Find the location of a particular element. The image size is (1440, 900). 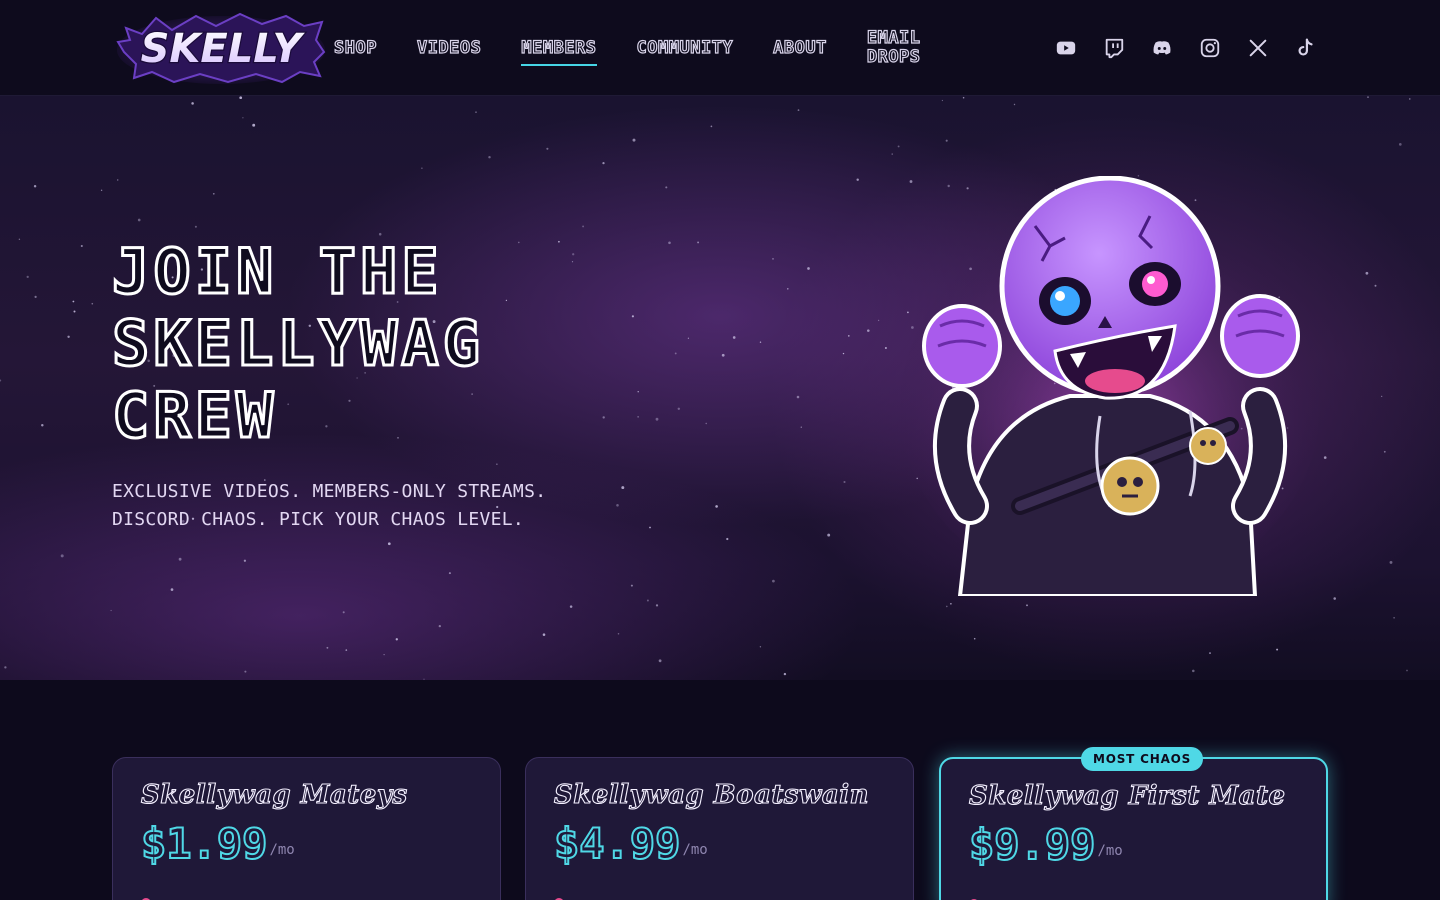

plan-name: Skellywag Boatswain is located at coordinates (711, 794).